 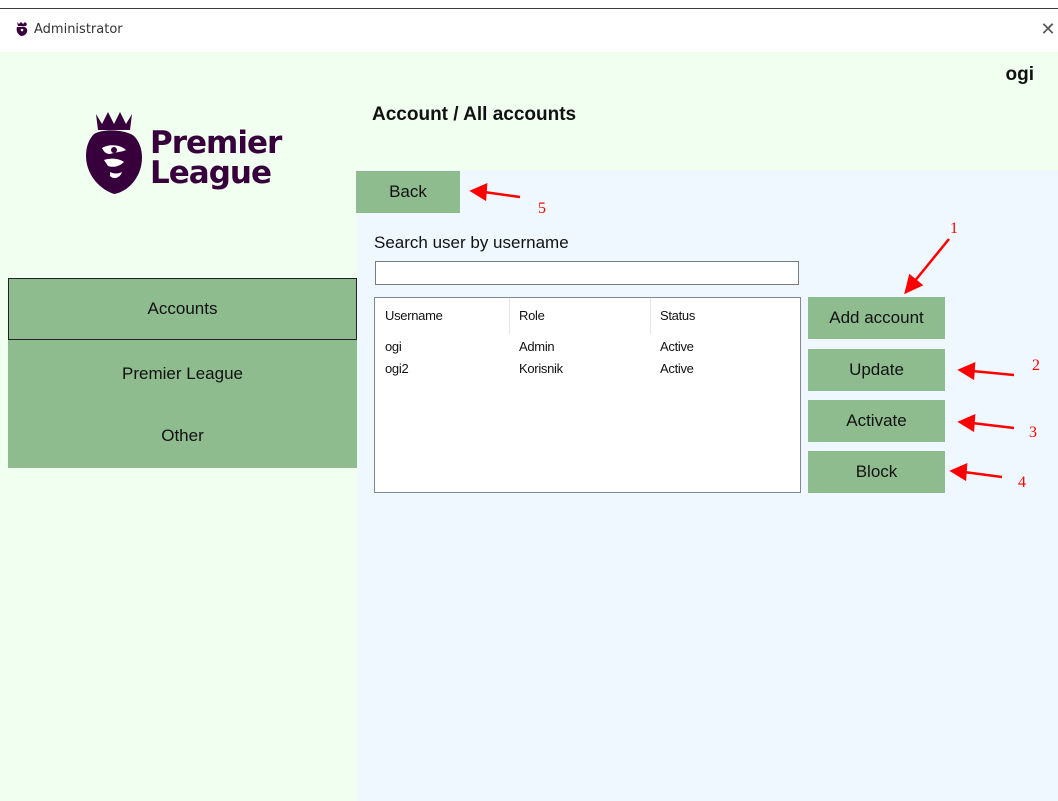 I want to click on premier-league-logo: Premier League, so click(x=185, y=153).